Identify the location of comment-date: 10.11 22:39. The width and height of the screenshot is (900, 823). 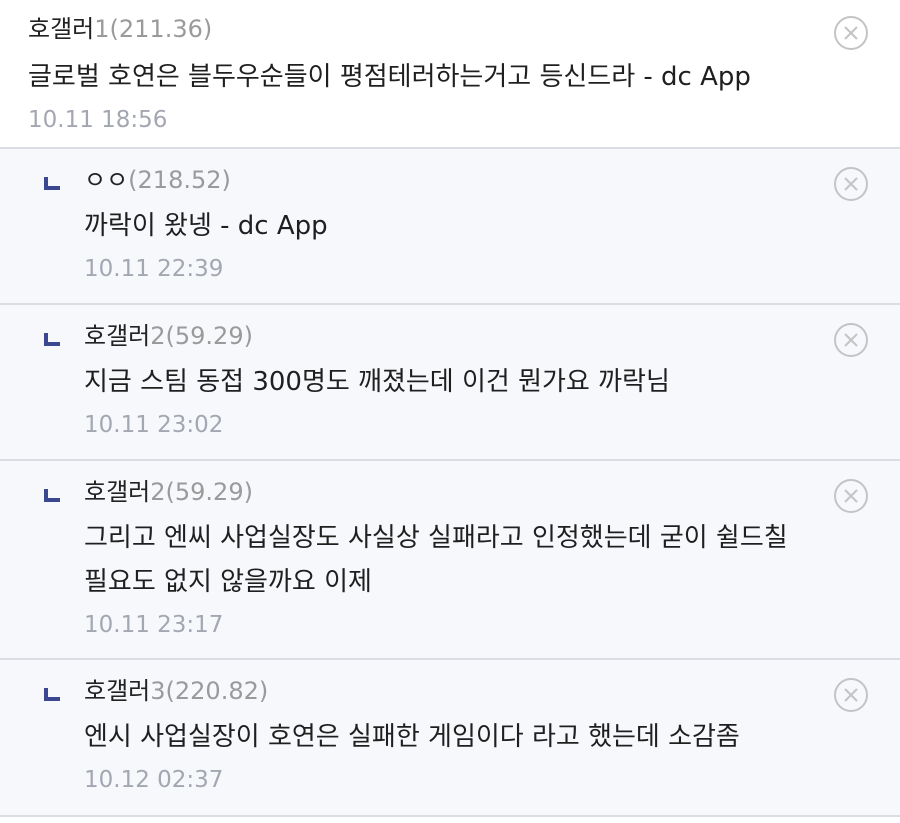
(154, 269).